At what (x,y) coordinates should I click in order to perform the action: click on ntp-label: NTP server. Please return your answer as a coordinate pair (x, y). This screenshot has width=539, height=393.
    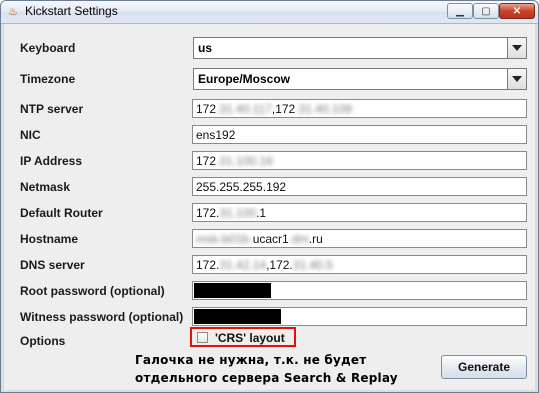
    Looking at the image, I should click on (52, 109).